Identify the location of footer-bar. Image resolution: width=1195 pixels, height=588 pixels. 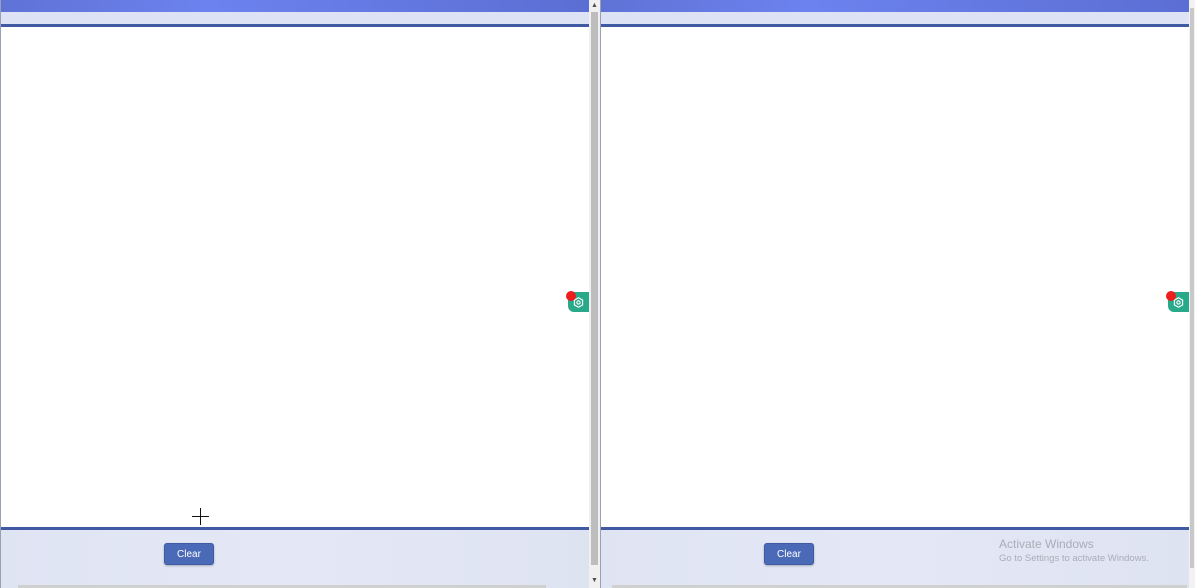
(295, 559).